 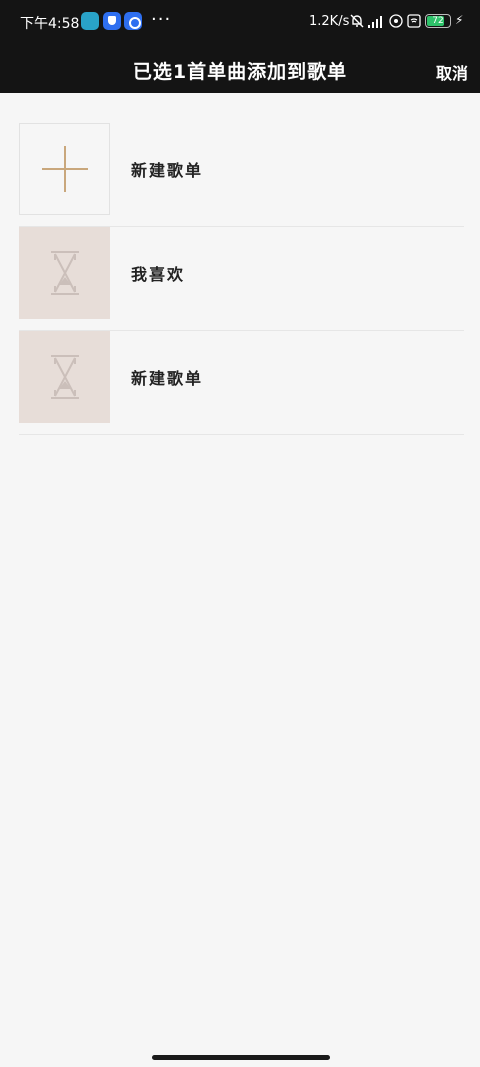 What do you see at coordinates (357, 23) in the screenshot?
I see `mute-bell-icon` at bounding box center [357, 23].